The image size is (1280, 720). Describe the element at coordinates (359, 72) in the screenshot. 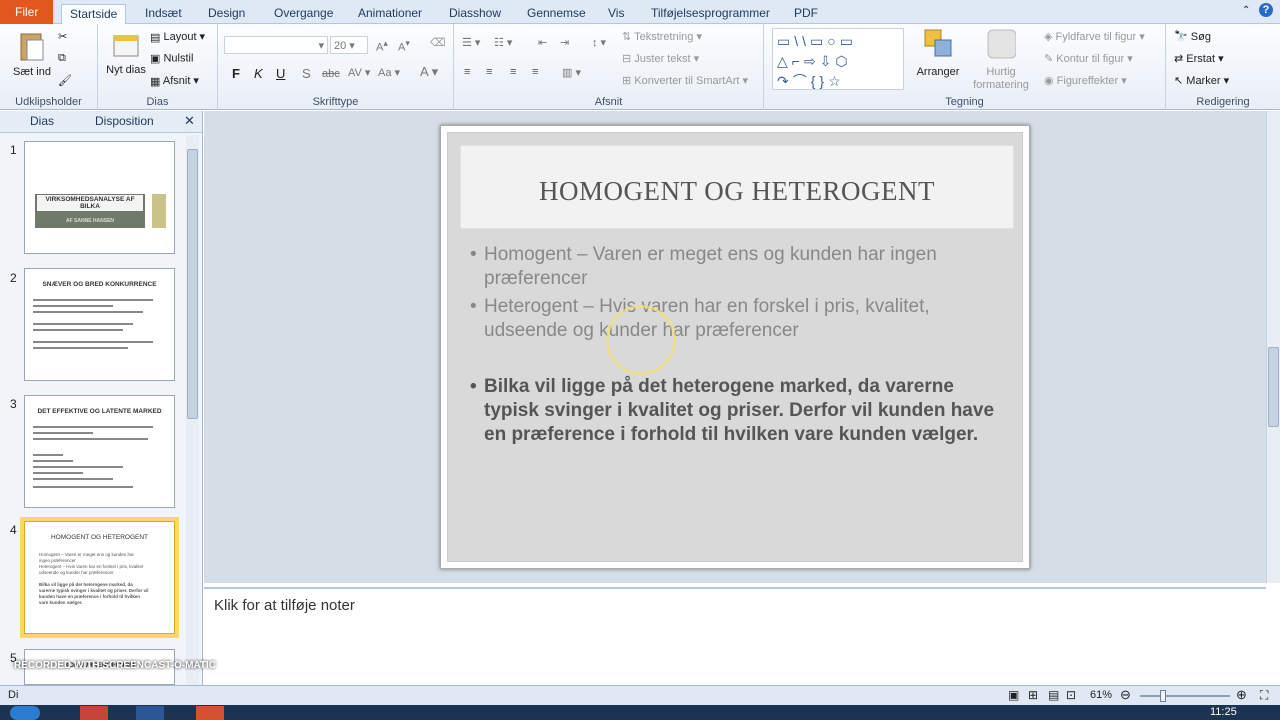

I see `char-spacing-icon: AV ▾` at that location.